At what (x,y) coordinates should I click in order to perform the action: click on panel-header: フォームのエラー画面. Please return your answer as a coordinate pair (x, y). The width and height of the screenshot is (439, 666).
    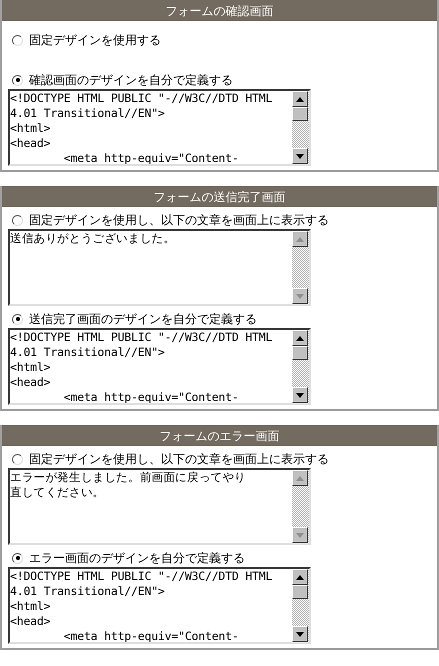
    Looking at the image, I should click on (219, 435).